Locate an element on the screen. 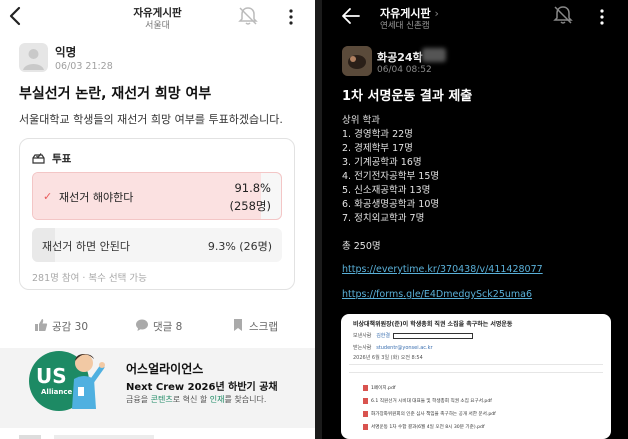 Image resolution: width=628 pixels, height=439 pixels. back-arrow-icon is located at coordinates (351, 16).